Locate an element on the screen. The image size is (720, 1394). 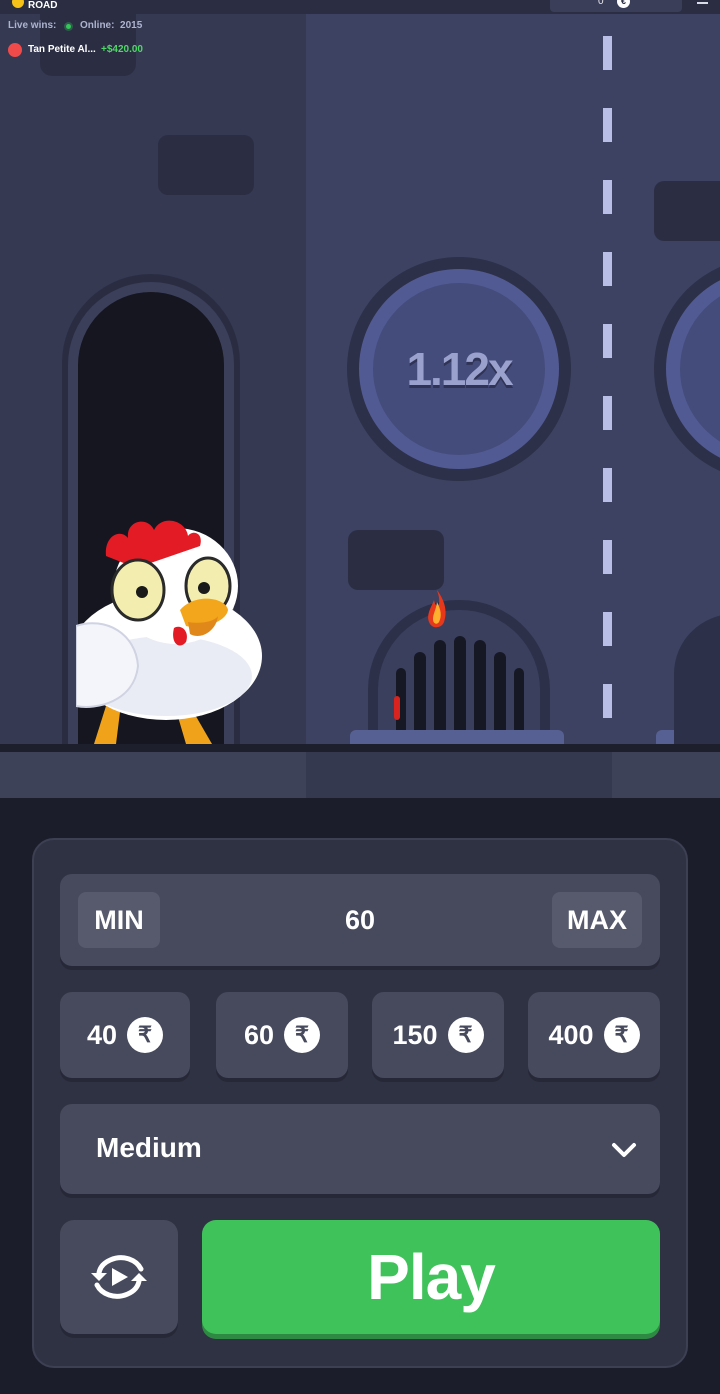
online-count: 2015 is located at coordinates (131, 25).